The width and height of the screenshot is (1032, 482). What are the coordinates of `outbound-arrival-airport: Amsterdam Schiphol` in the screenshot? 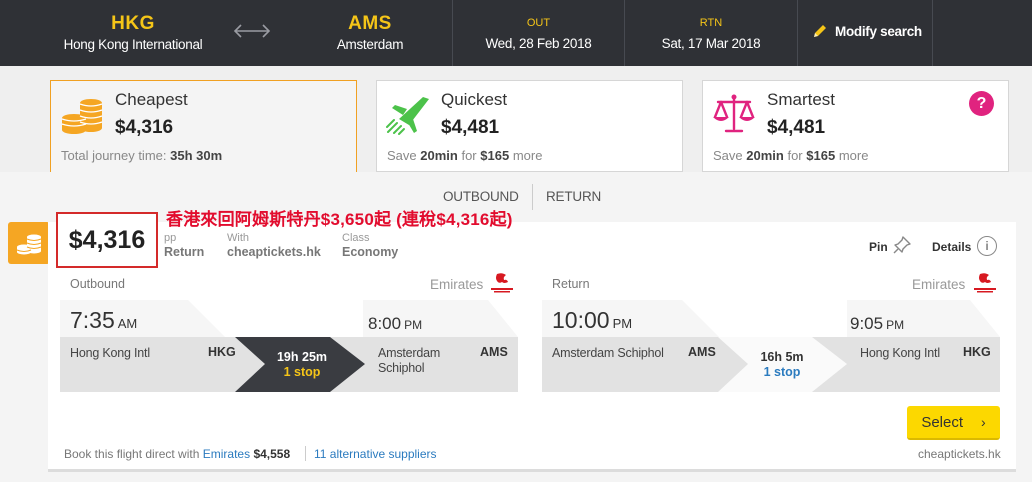 It's located at (409, 360).